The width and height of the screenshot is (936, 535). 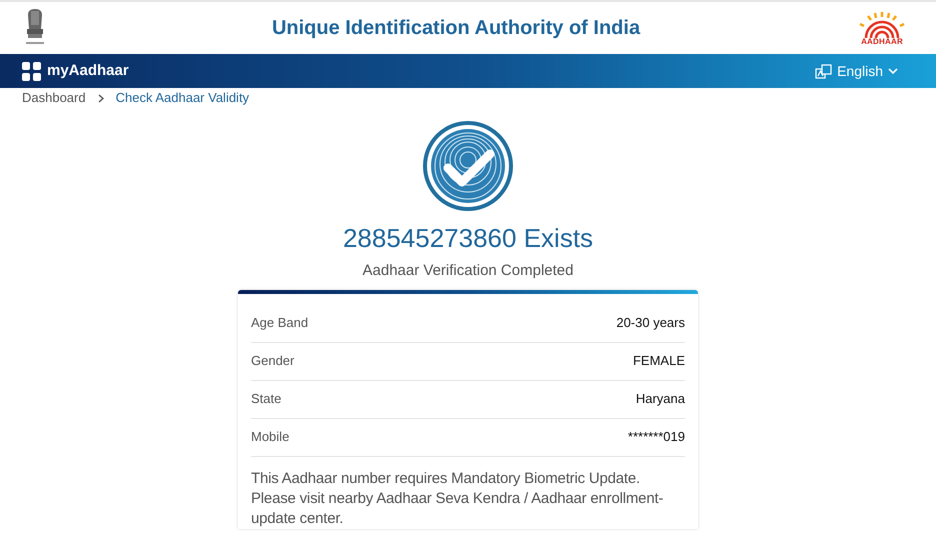 I want to click on detail-value: FEMALE, so click(x=658, y=361).